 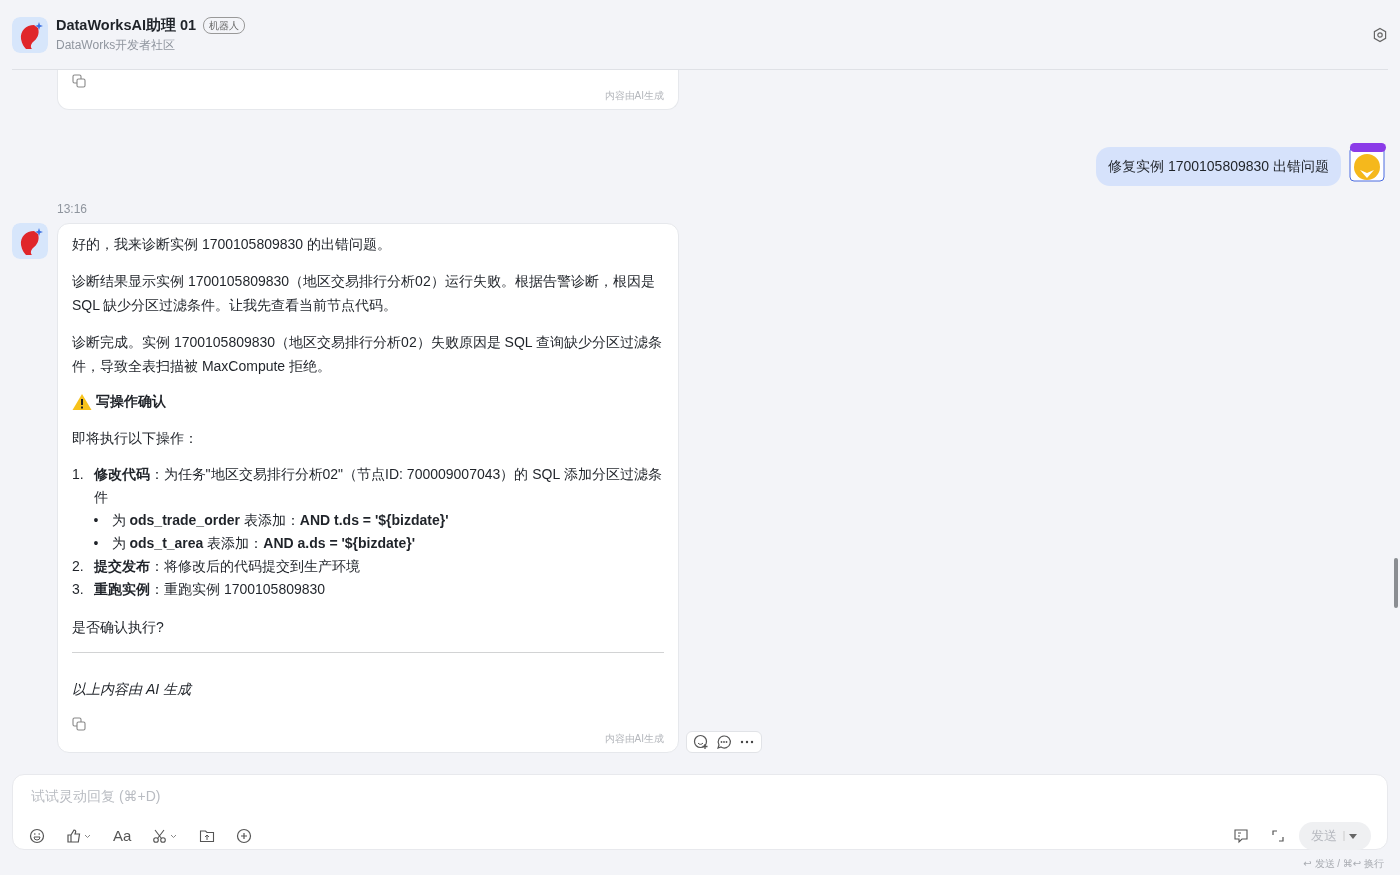 What do you see at coordinates (207, 835) in the screenshot?
I see `upload-button` at bounding box center [207, 835].